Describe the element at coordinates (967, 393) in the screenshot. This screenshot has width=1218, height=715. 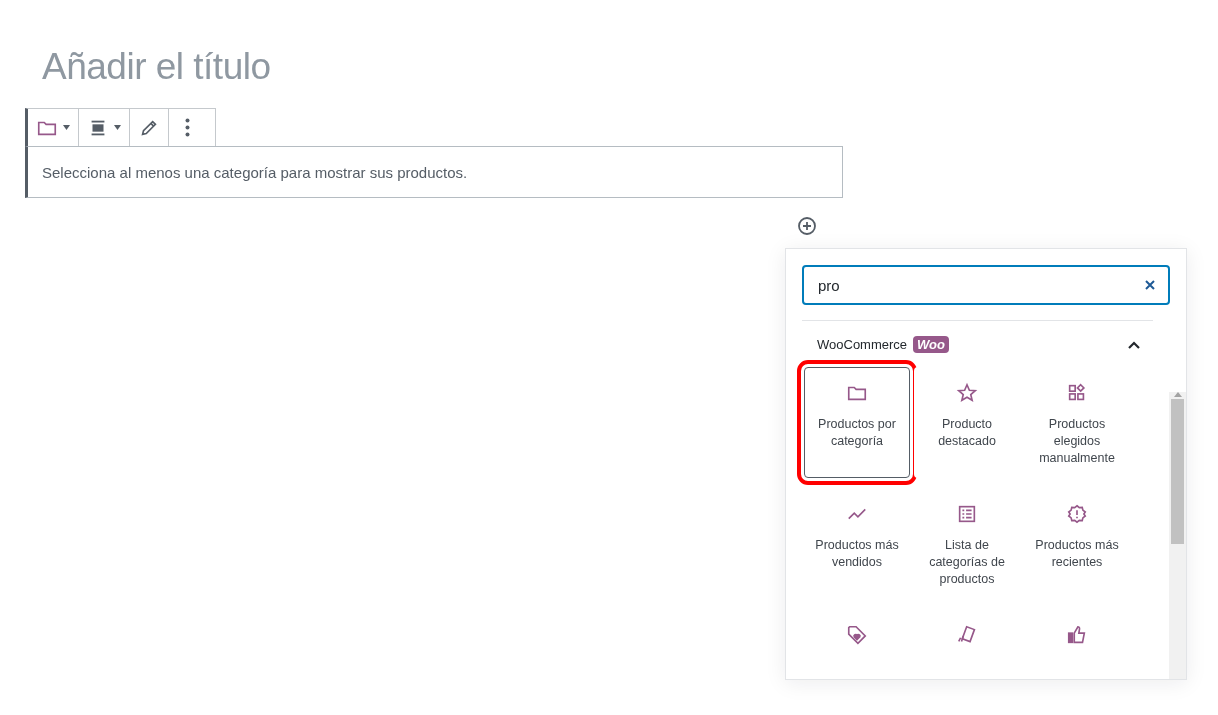
I see `star-icon` at that location.